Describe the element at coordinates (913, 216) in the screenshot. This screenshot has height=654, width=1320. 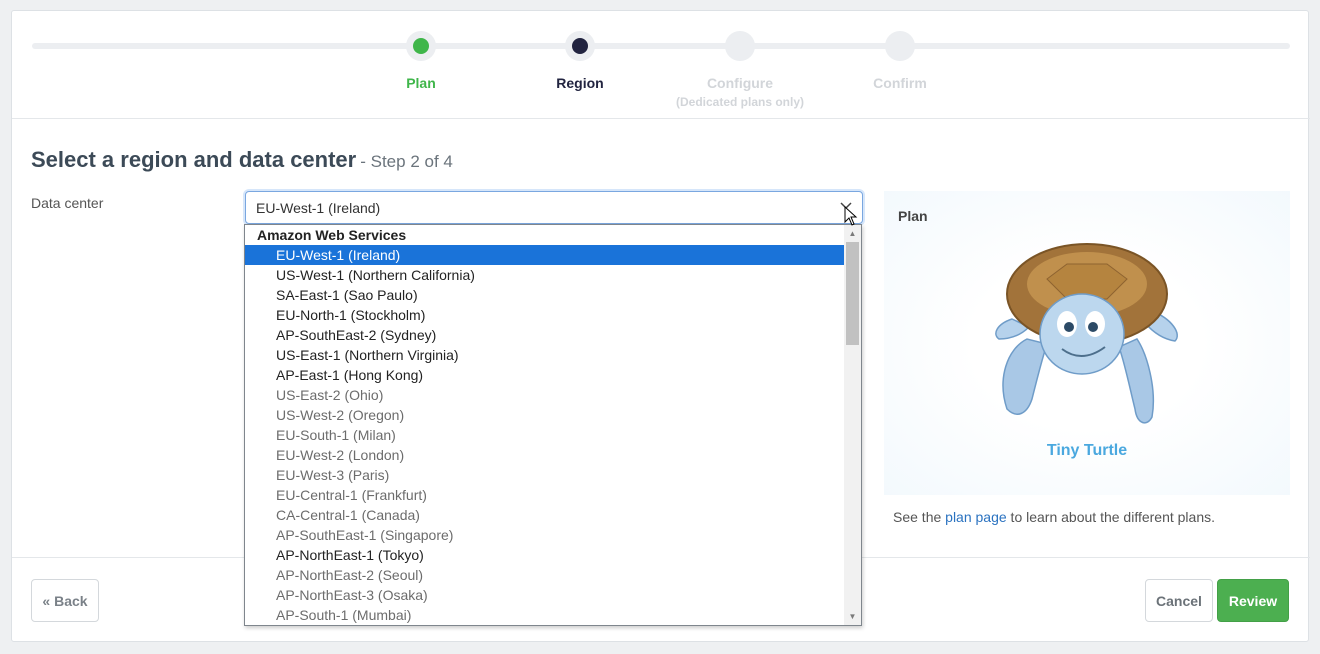
I see `plan-heading: Plan` at that location.